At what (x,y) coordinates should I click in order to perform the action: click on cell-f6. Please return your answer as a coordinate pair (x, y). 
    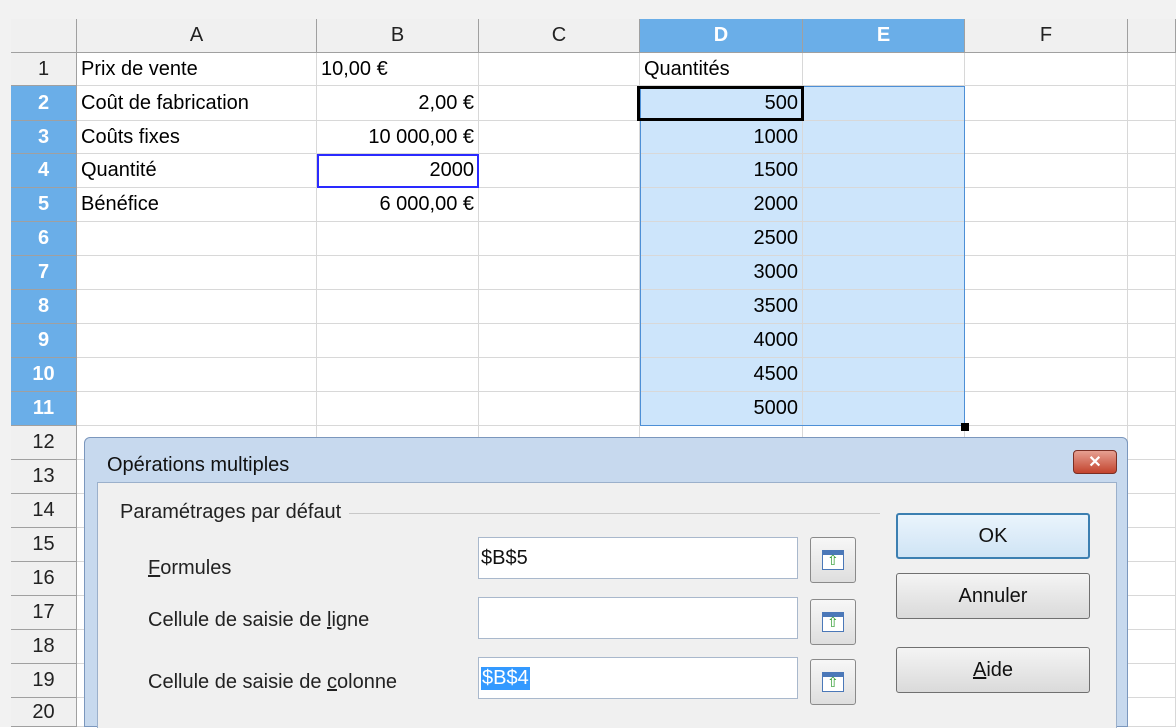
    Looking at the image, I should click on (1046, 239).